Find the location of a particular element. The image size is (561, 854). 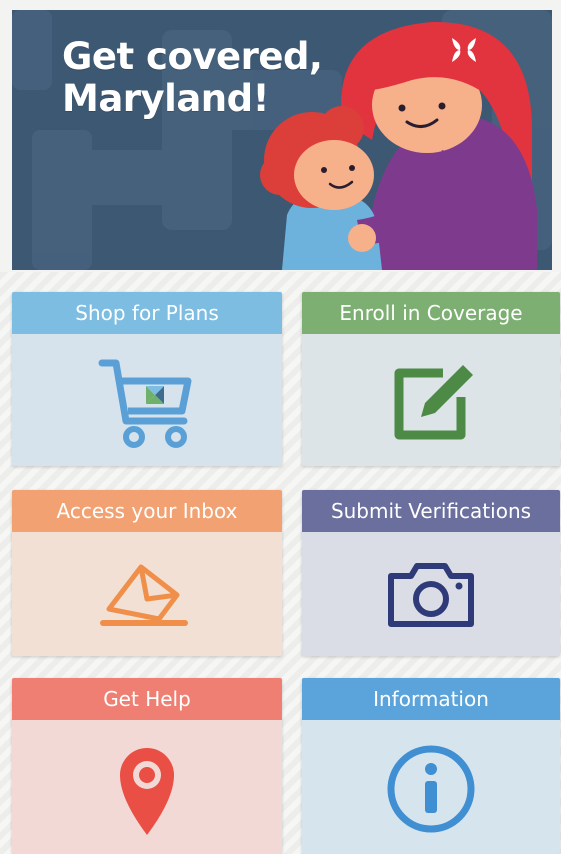

enroll-in-coverage-button: Enroll in Coverage is located at coordinates (431, 379).